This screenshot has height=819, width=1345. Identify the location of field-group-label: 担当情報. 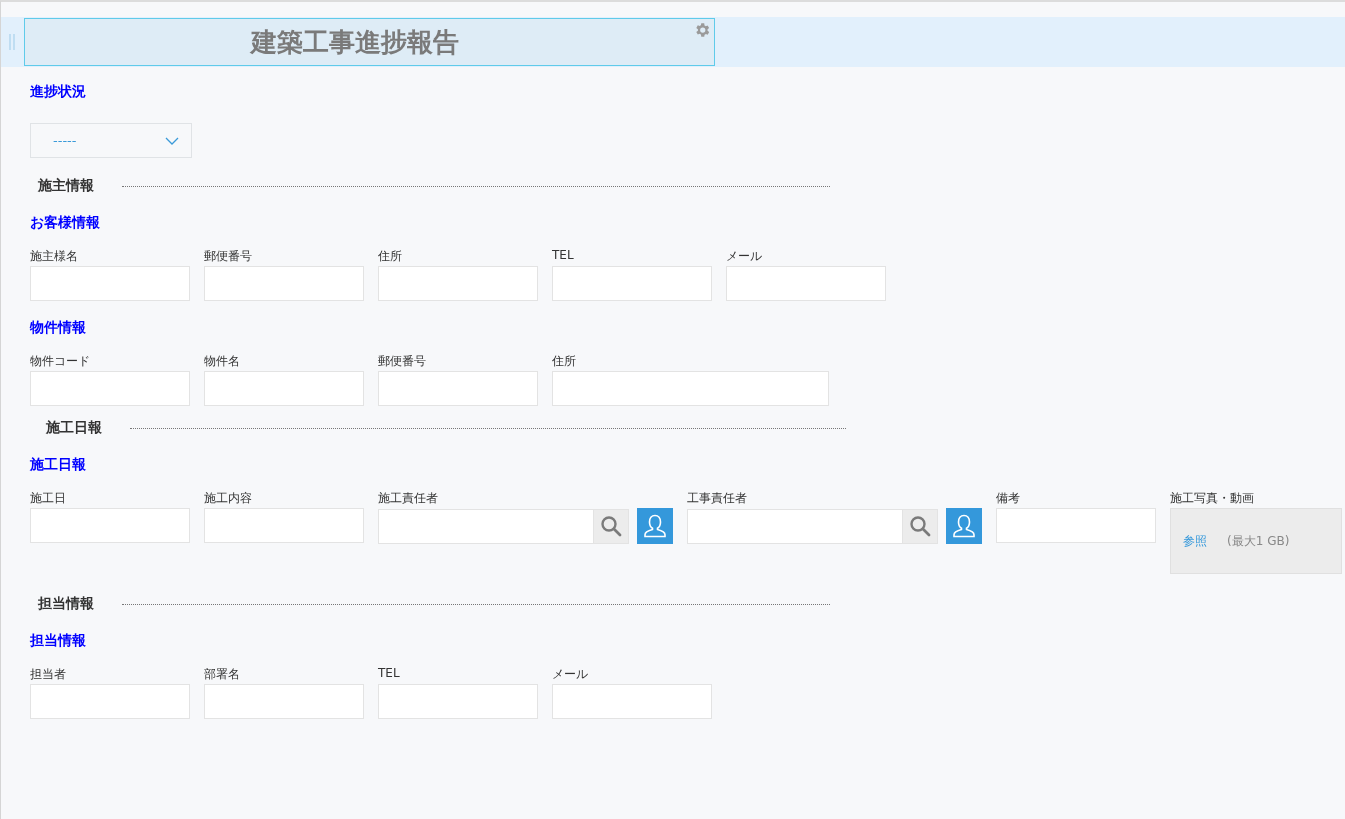
(58, 641).